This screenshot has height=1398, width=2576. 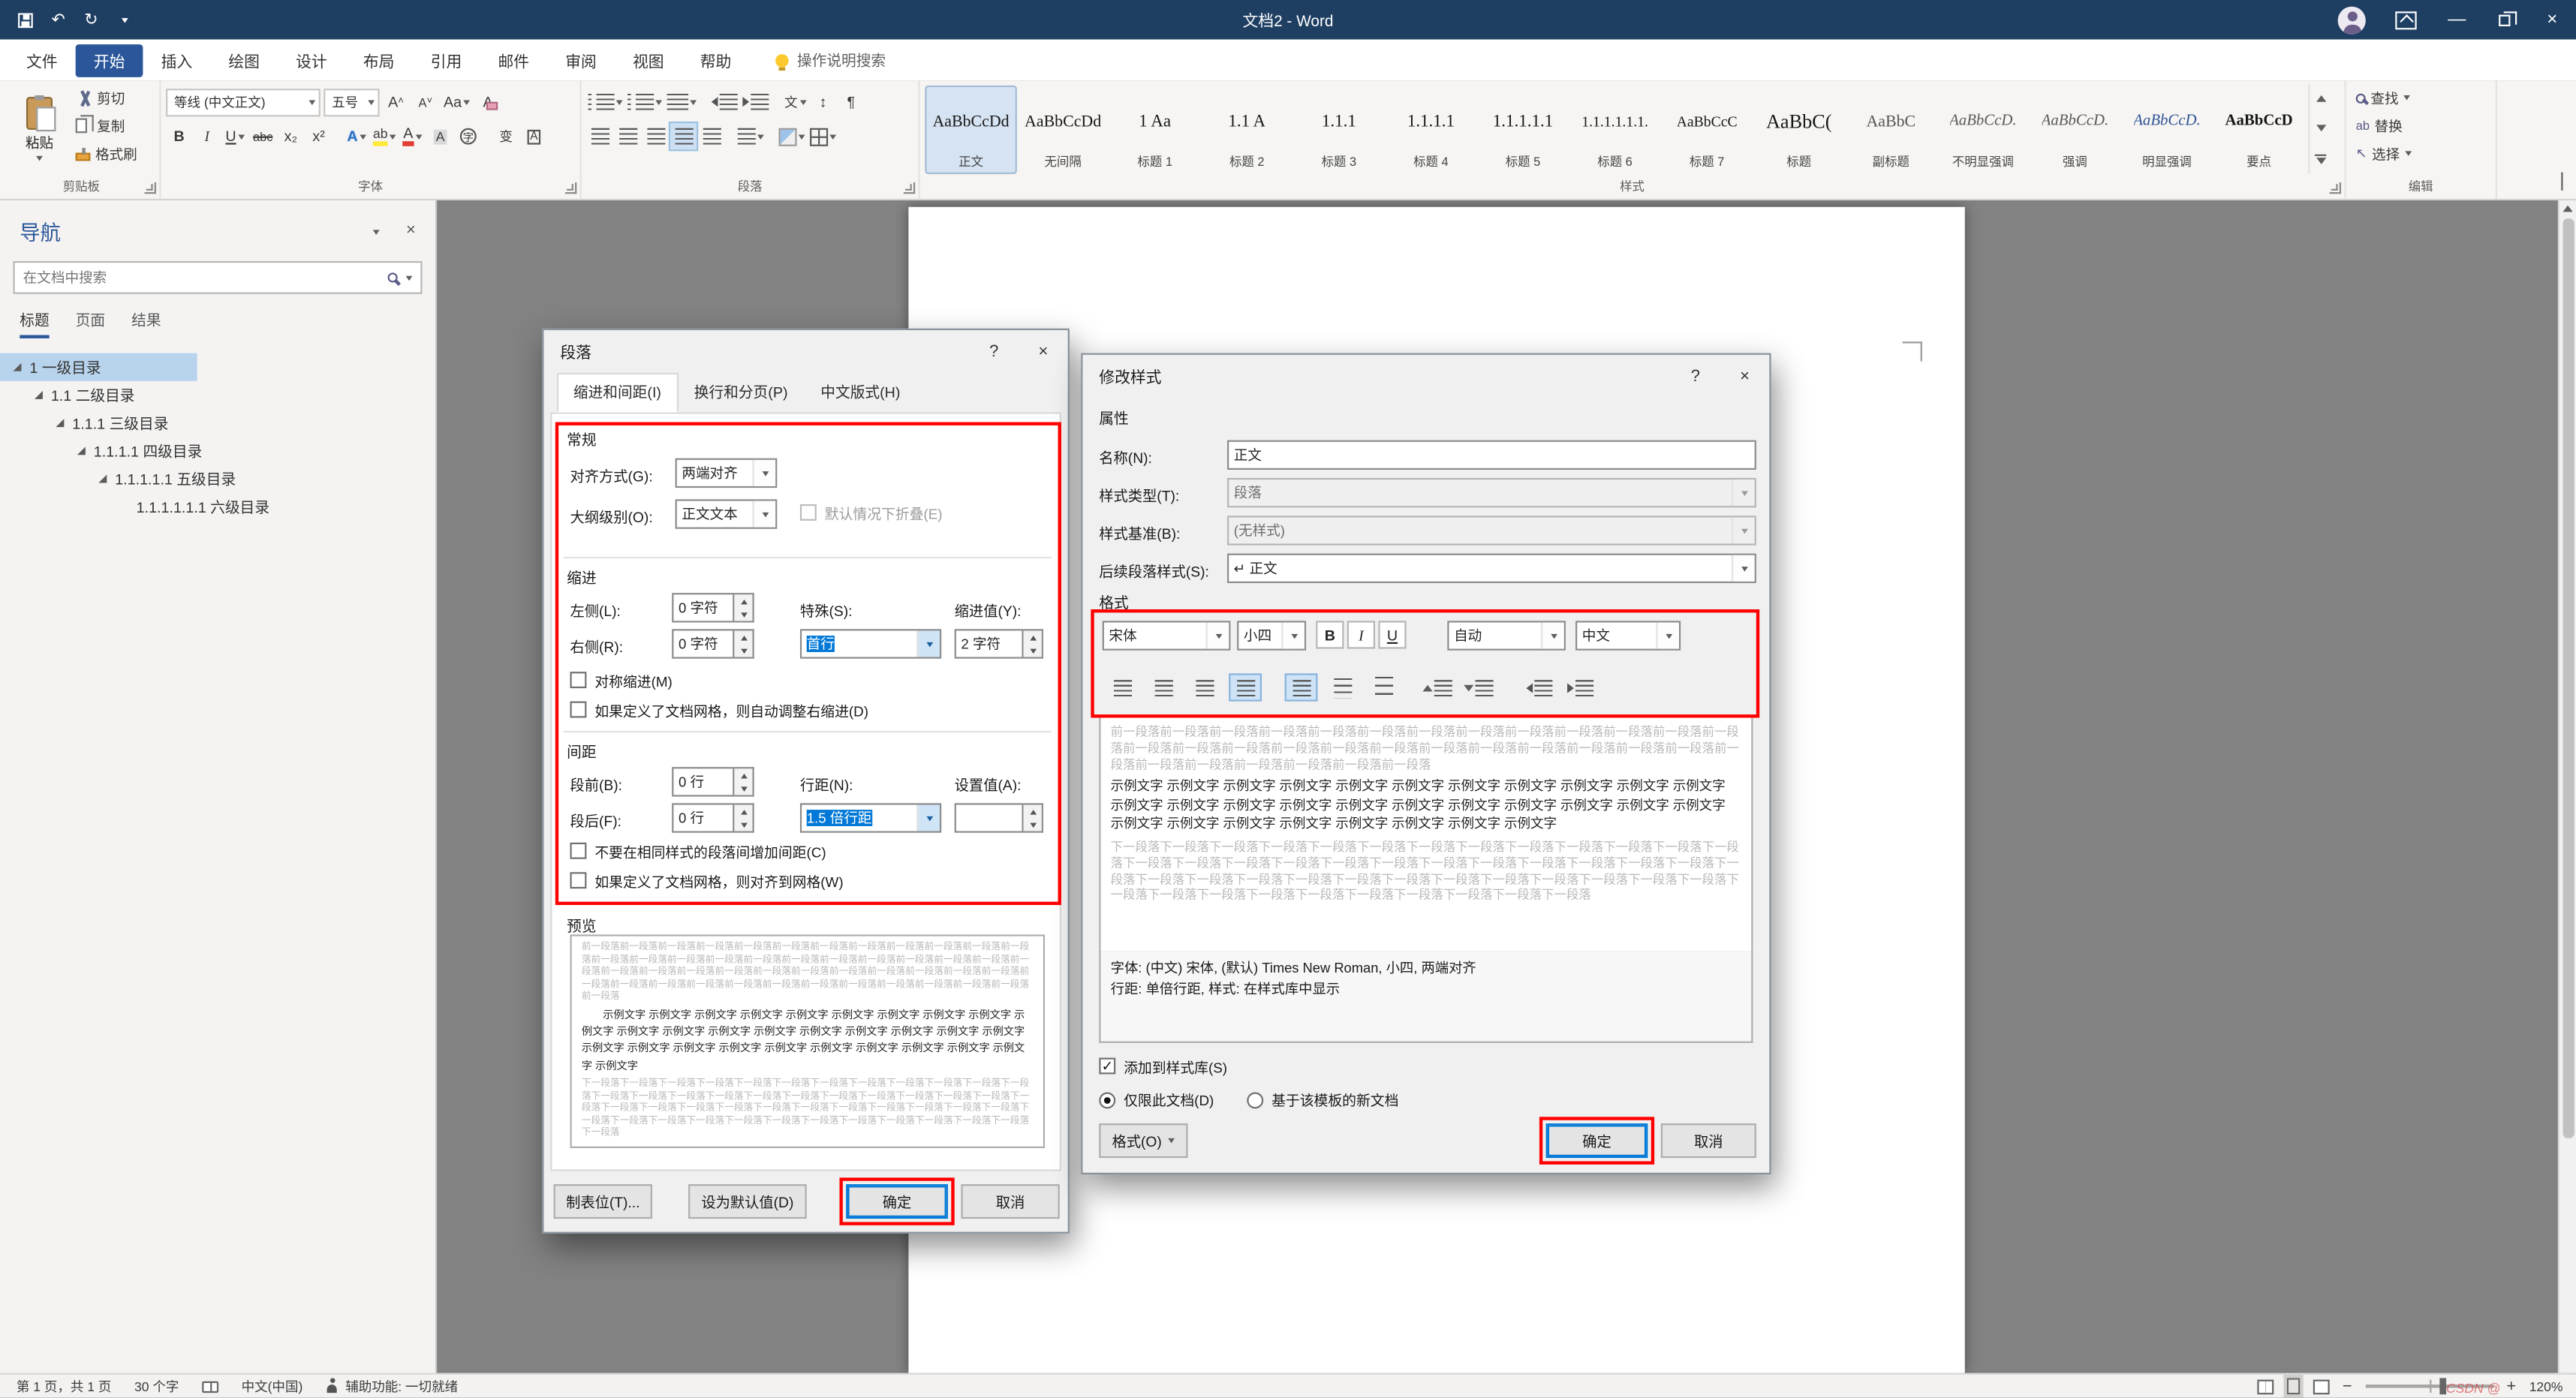 What do you see at coordinates (106, 126) in the screenshot?
I see `copy-button: 复制` at bounding box center [106, 126].